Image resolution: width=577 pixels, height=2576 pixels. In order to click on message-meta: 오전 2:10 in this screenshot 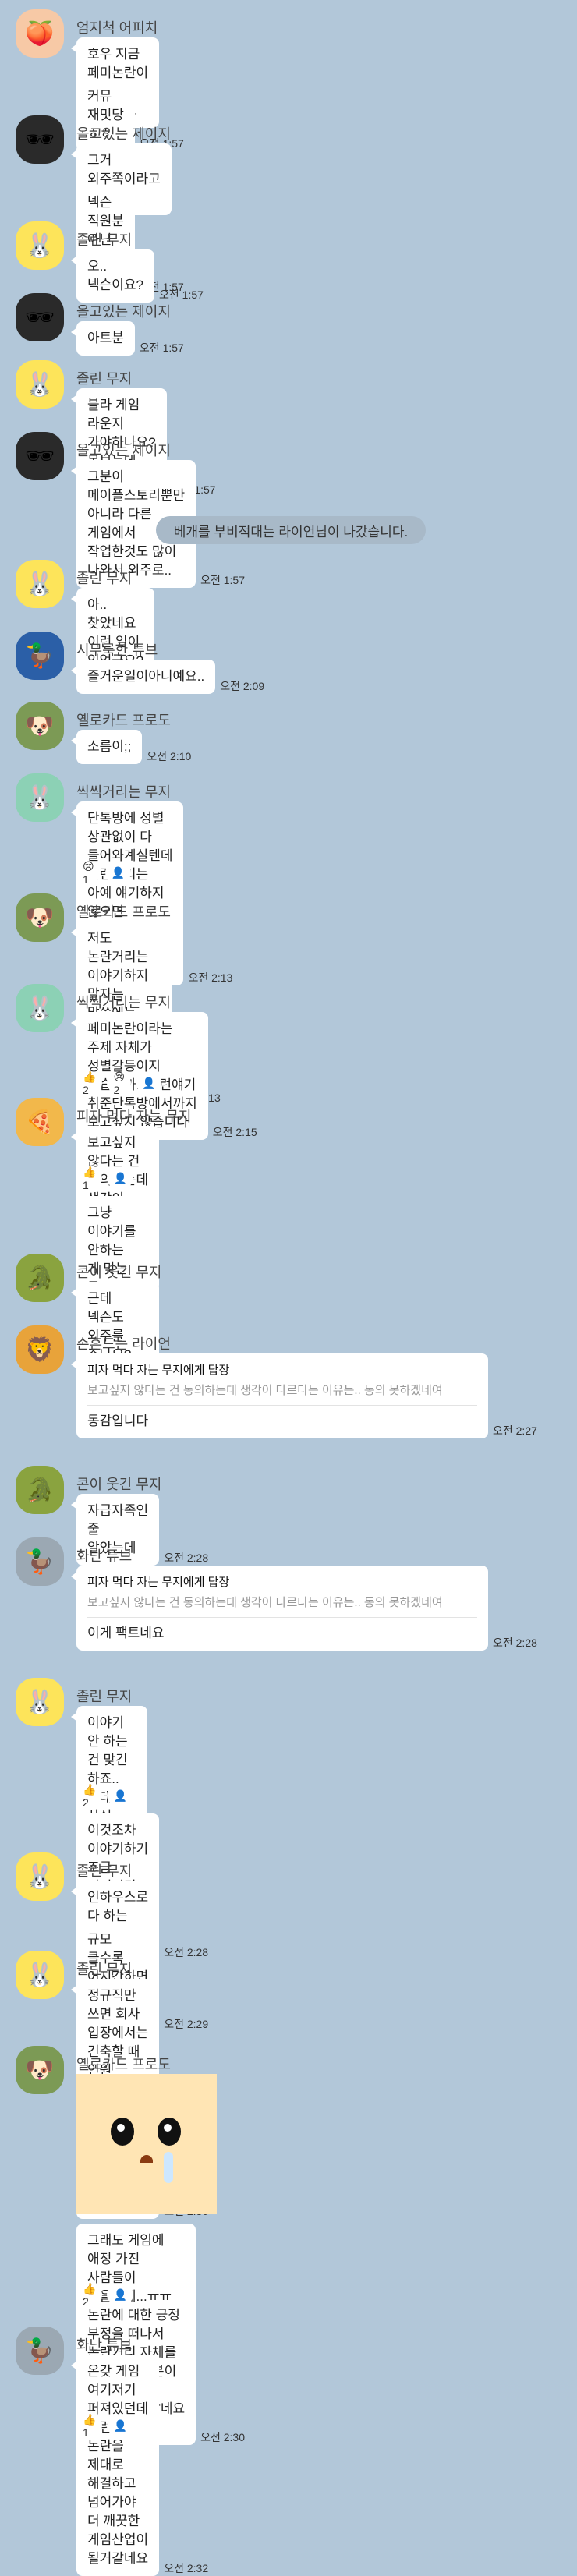, I will do `click(169, 756)`.